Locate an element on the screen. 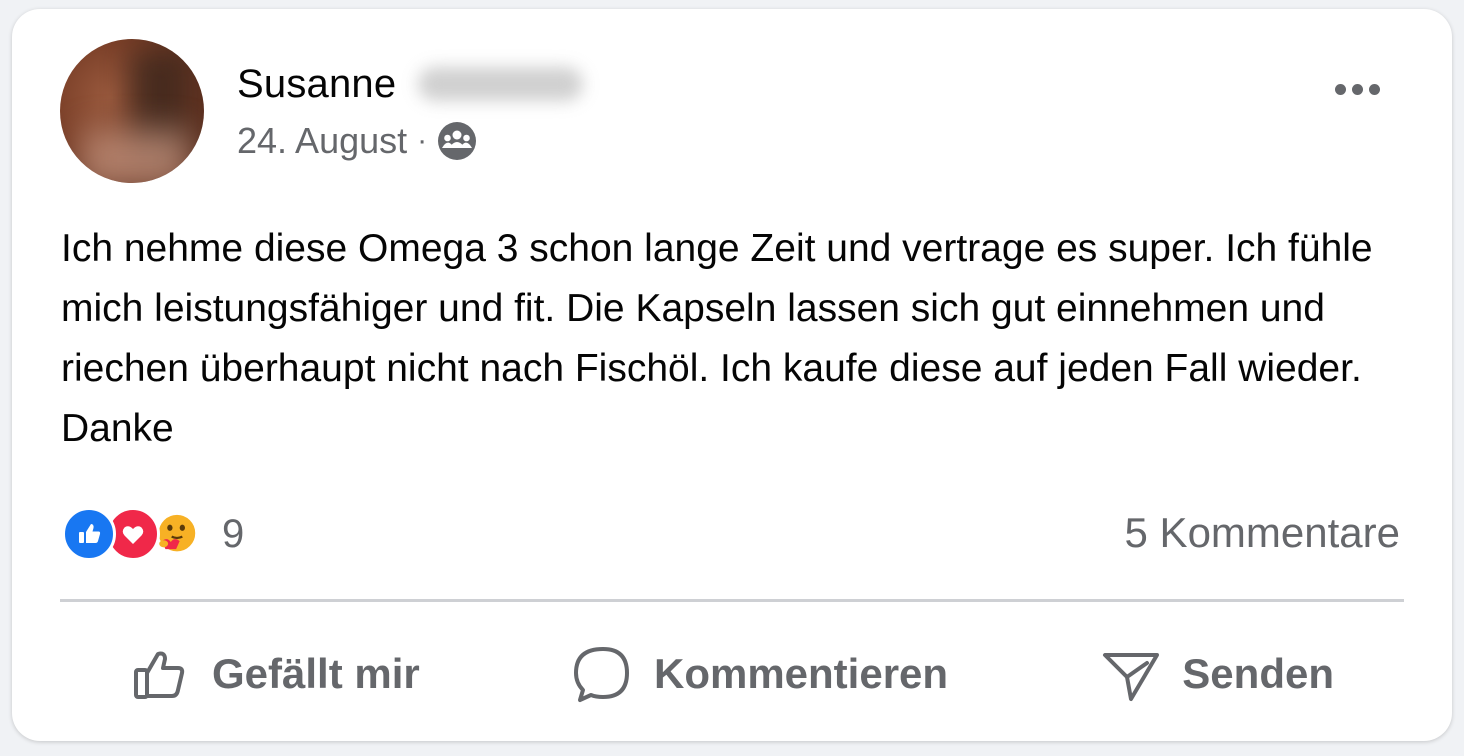  more-options-button is located at coordinates (1357, 89).